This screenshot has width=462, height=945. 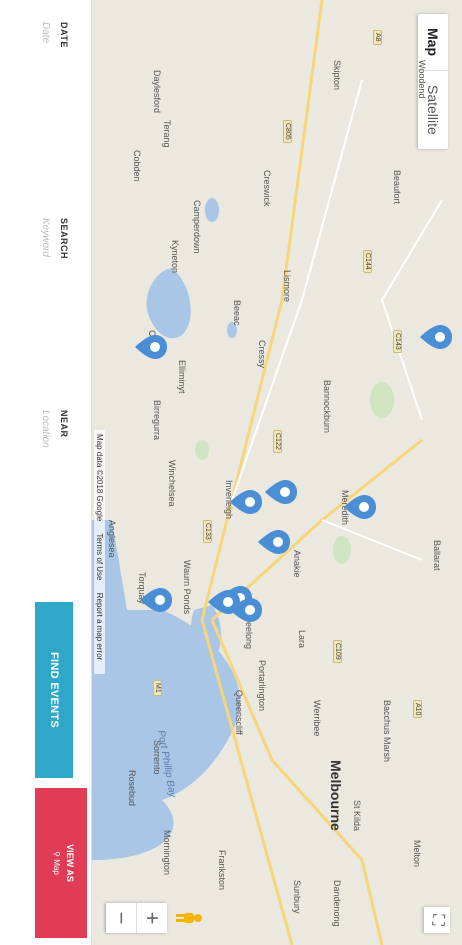 I want to click on place-label: Beaufort, so click(x=397, y=187).